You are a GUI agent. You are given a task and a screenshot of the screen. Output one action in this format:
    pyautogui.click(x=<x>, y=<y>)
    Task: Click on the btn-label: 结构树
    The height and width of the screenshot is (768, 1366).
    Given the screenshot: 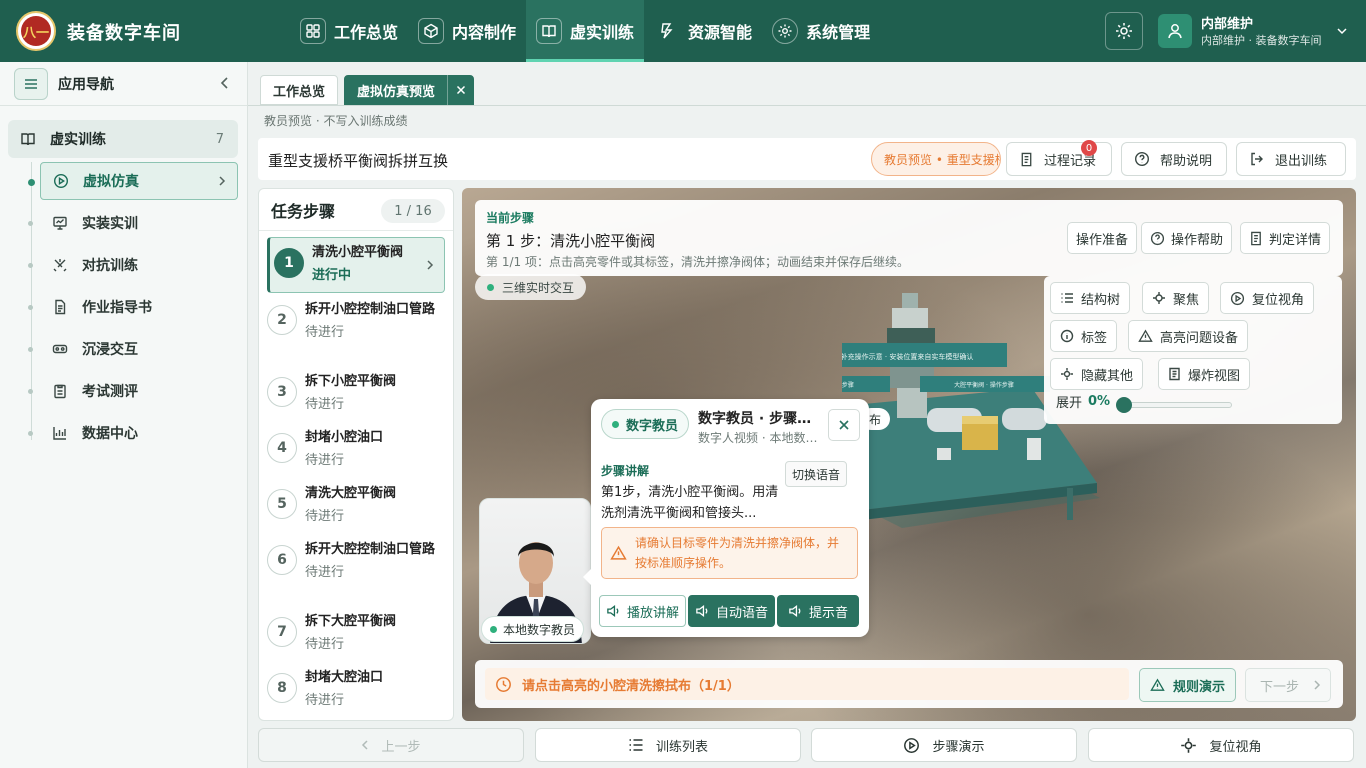 What is the action you would take?
    pyautogui.click(x=1101, y=300)
    